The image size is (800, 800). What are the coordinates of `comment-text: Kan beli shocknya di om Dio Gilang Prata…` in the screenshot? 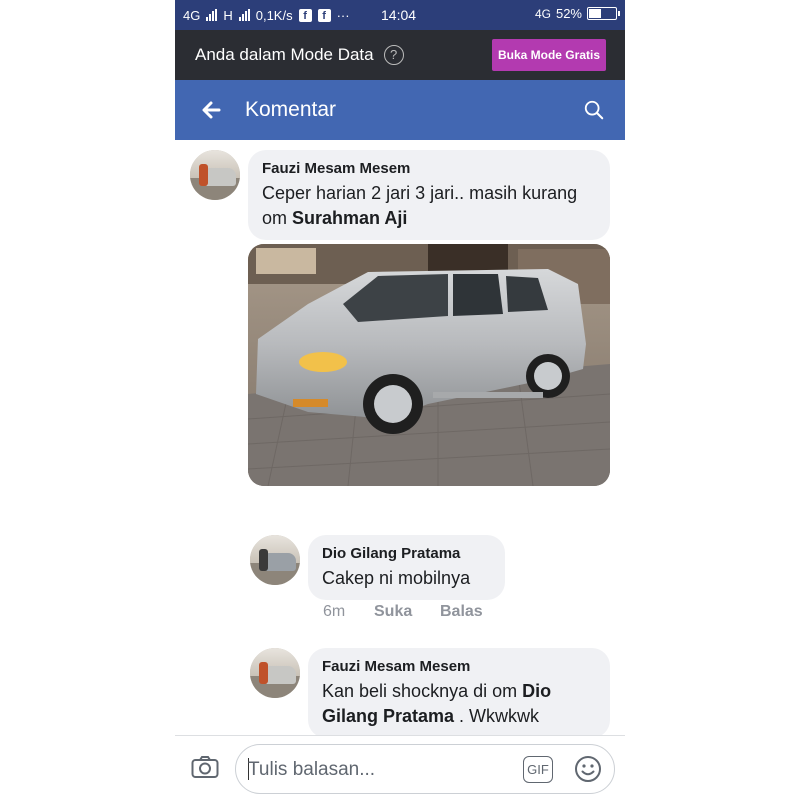 It's located at (459, 704).